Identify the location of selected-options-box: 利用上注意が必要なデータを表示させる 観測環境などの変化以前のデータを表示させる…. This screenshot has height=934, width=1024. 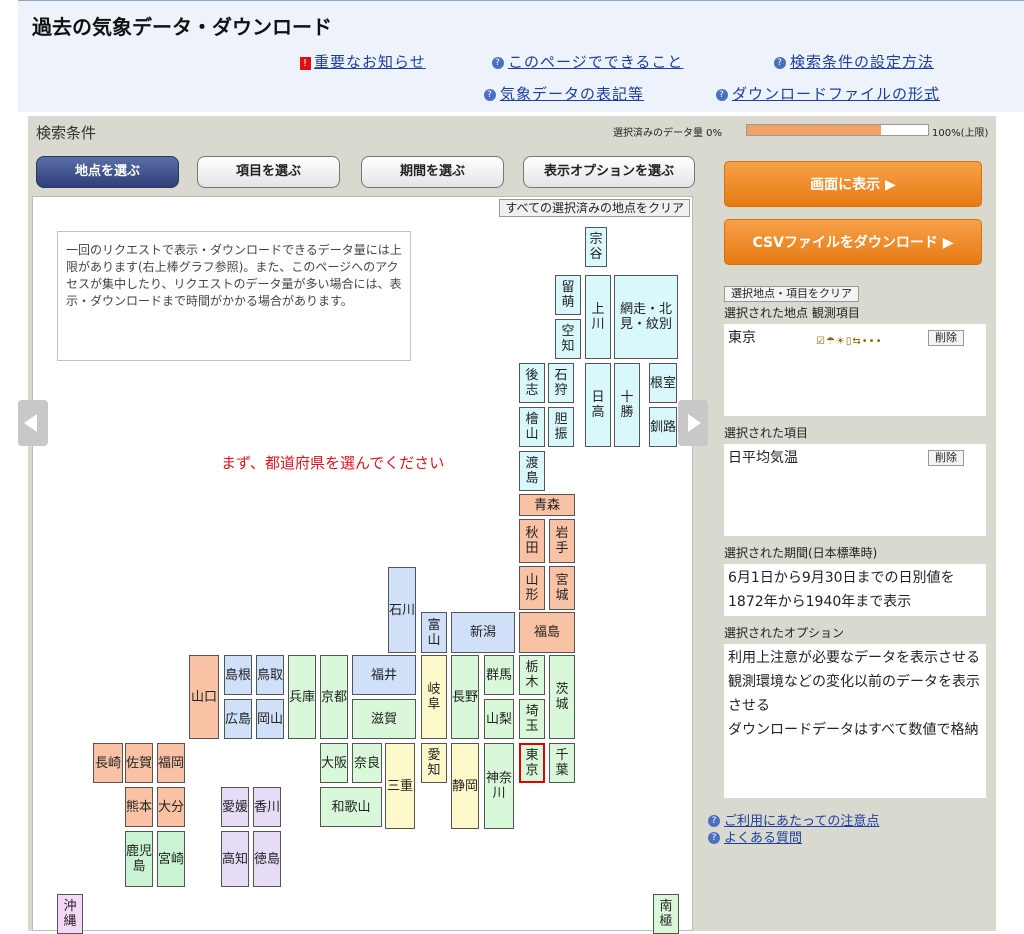
(855, 721).